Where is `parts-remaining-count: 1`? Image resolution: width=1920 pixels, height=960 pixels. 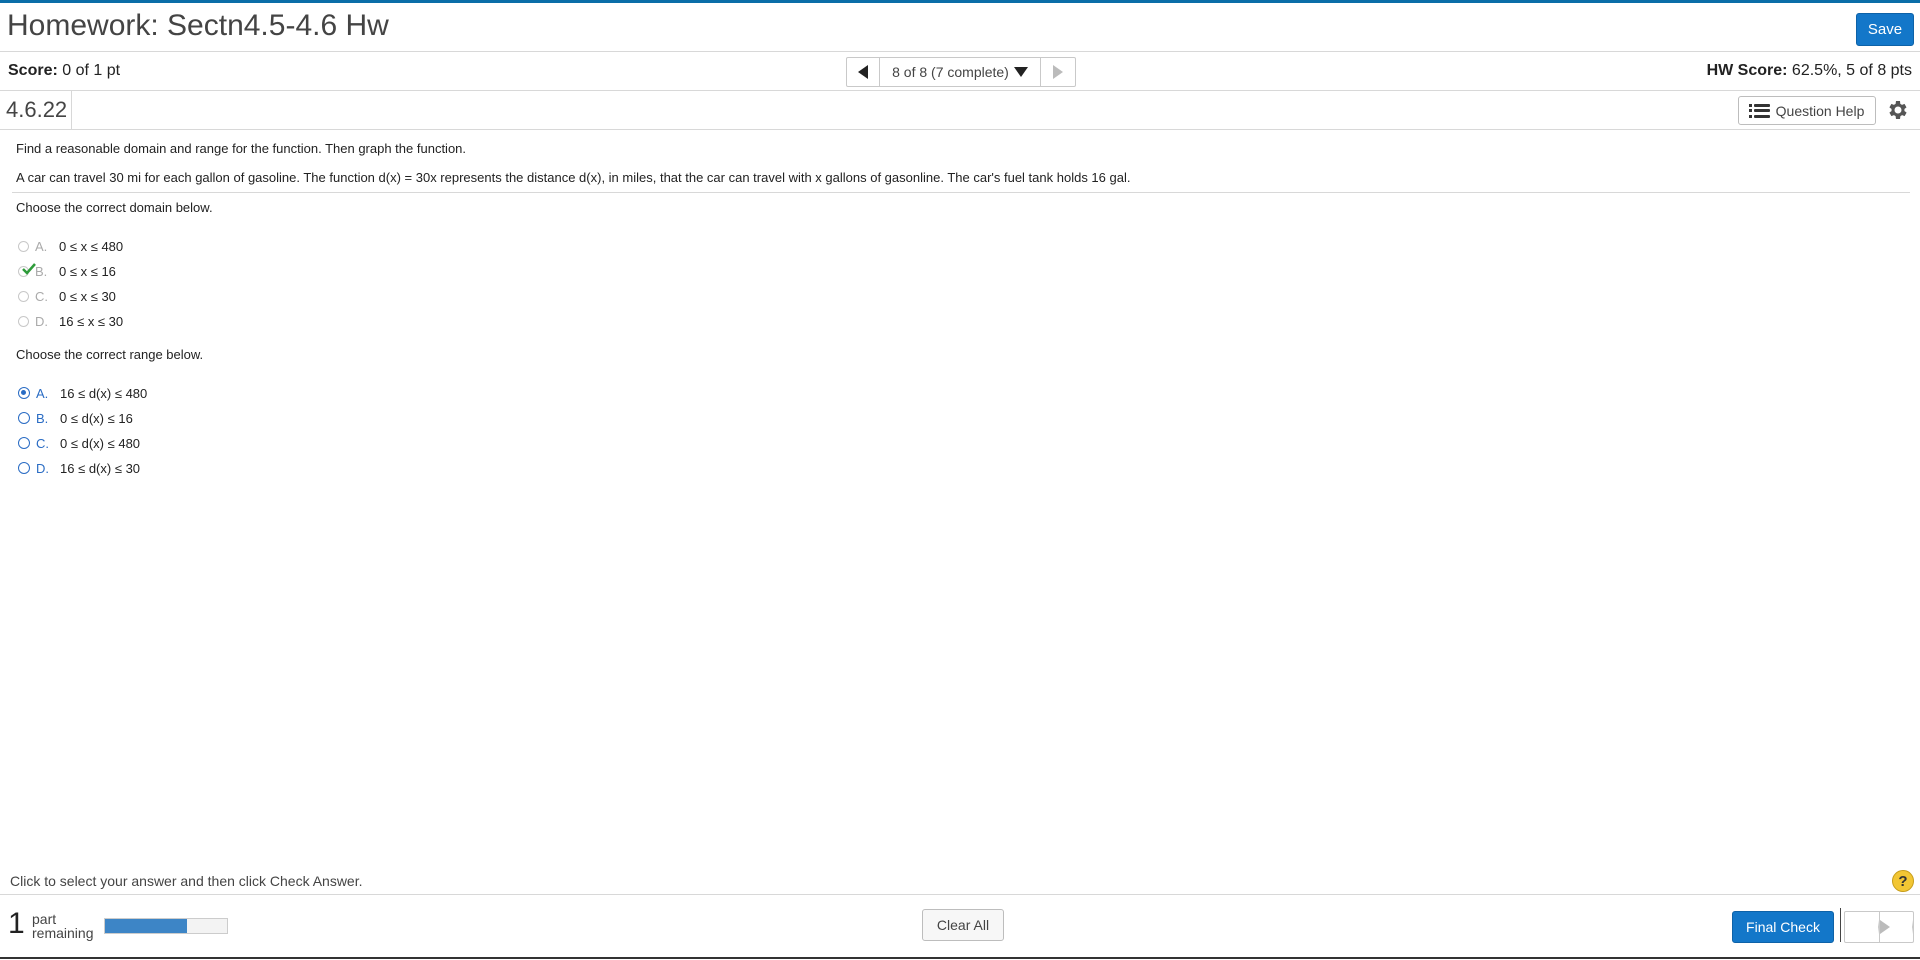 parts-remaining-count: 1 is located at coordinates (16, 923).